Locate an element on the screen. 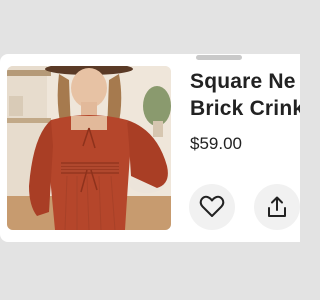 The width and height of the screenshot is (320, 300). product-title-line-1: Square Ne is located at coordinates (243, 81).